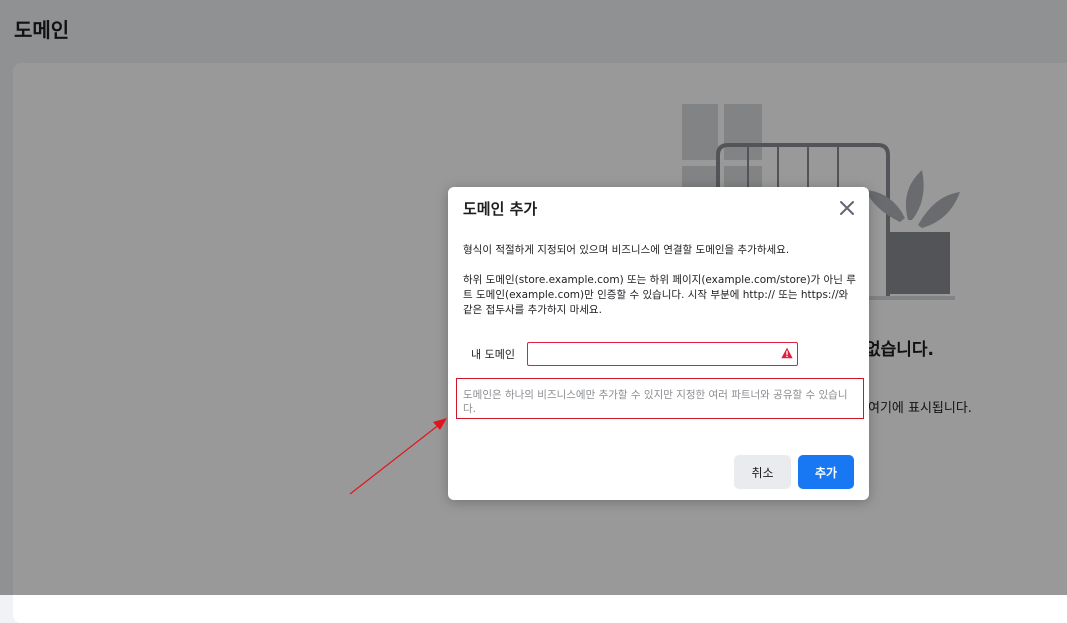 Image resolution: width=1067 pixels, height=623 pixels. I want to click on cancel-button: 취소, so click(762, 472).